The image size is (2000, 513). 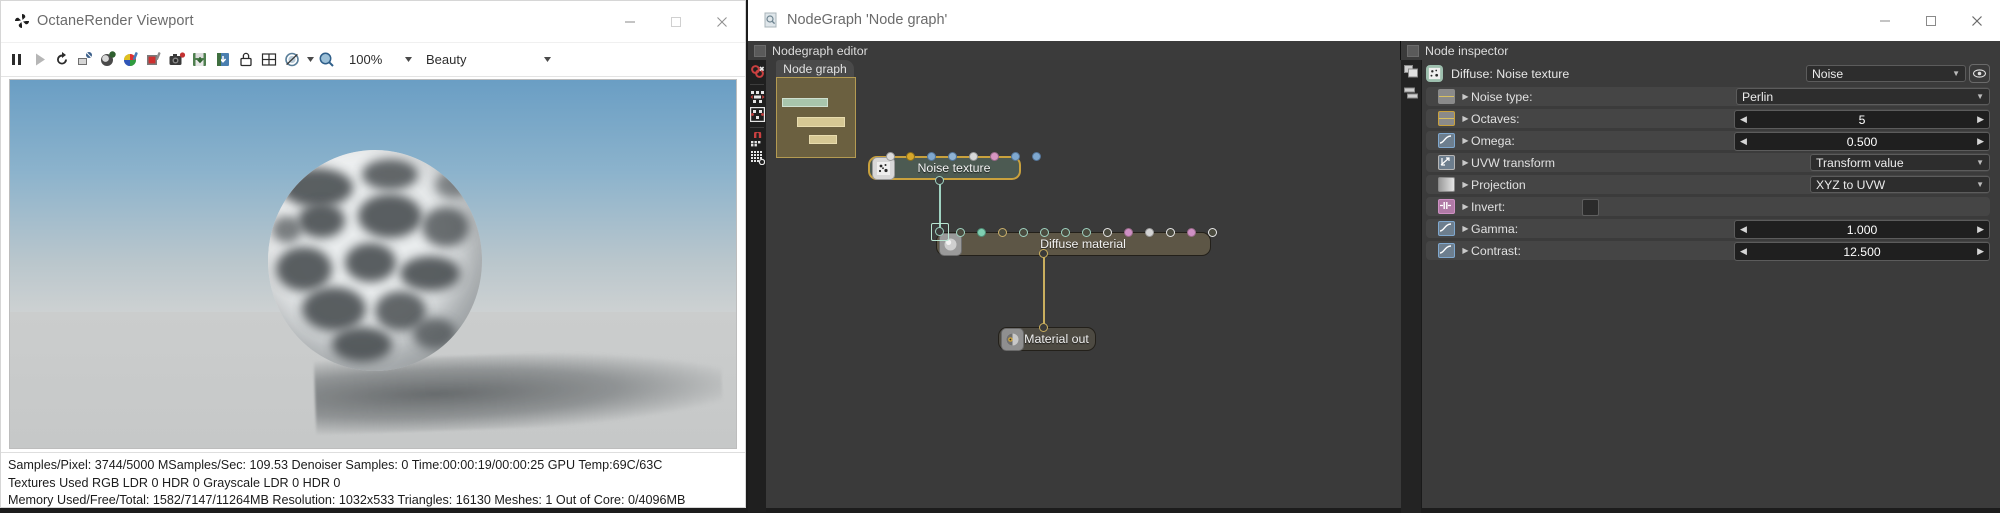 What do you see at coordinates (1979, 73) in the screenshot?
I see `visibility-eye-icon` at bounding box center [1979, 73].